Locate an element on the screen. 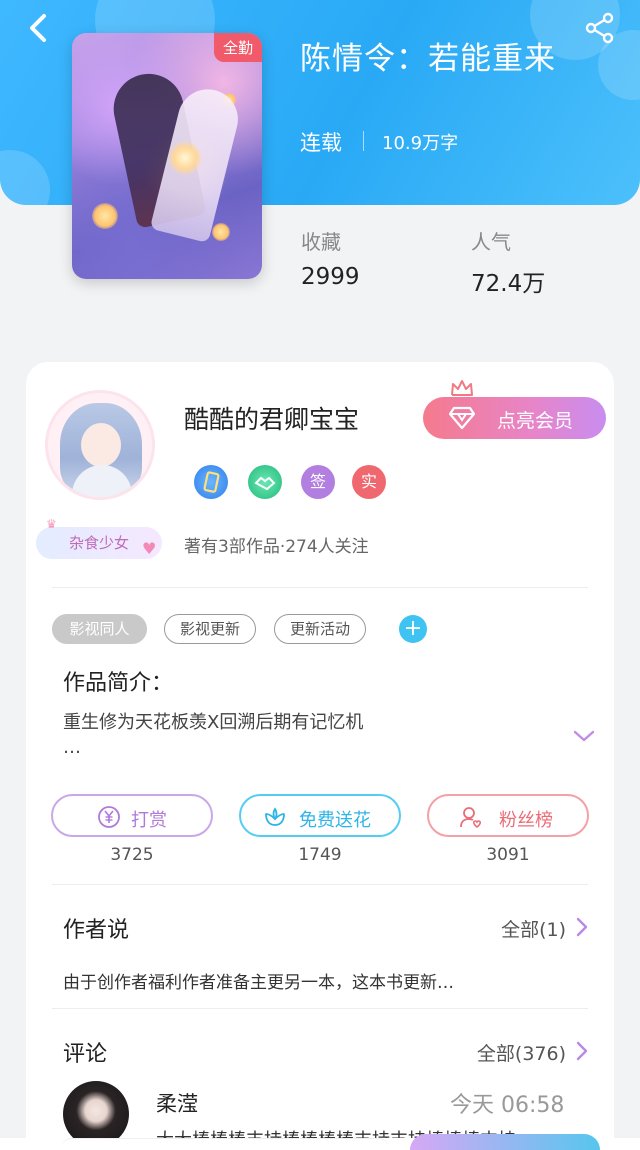  bottom-bar-read-button is located at coordinates (505, 1142).